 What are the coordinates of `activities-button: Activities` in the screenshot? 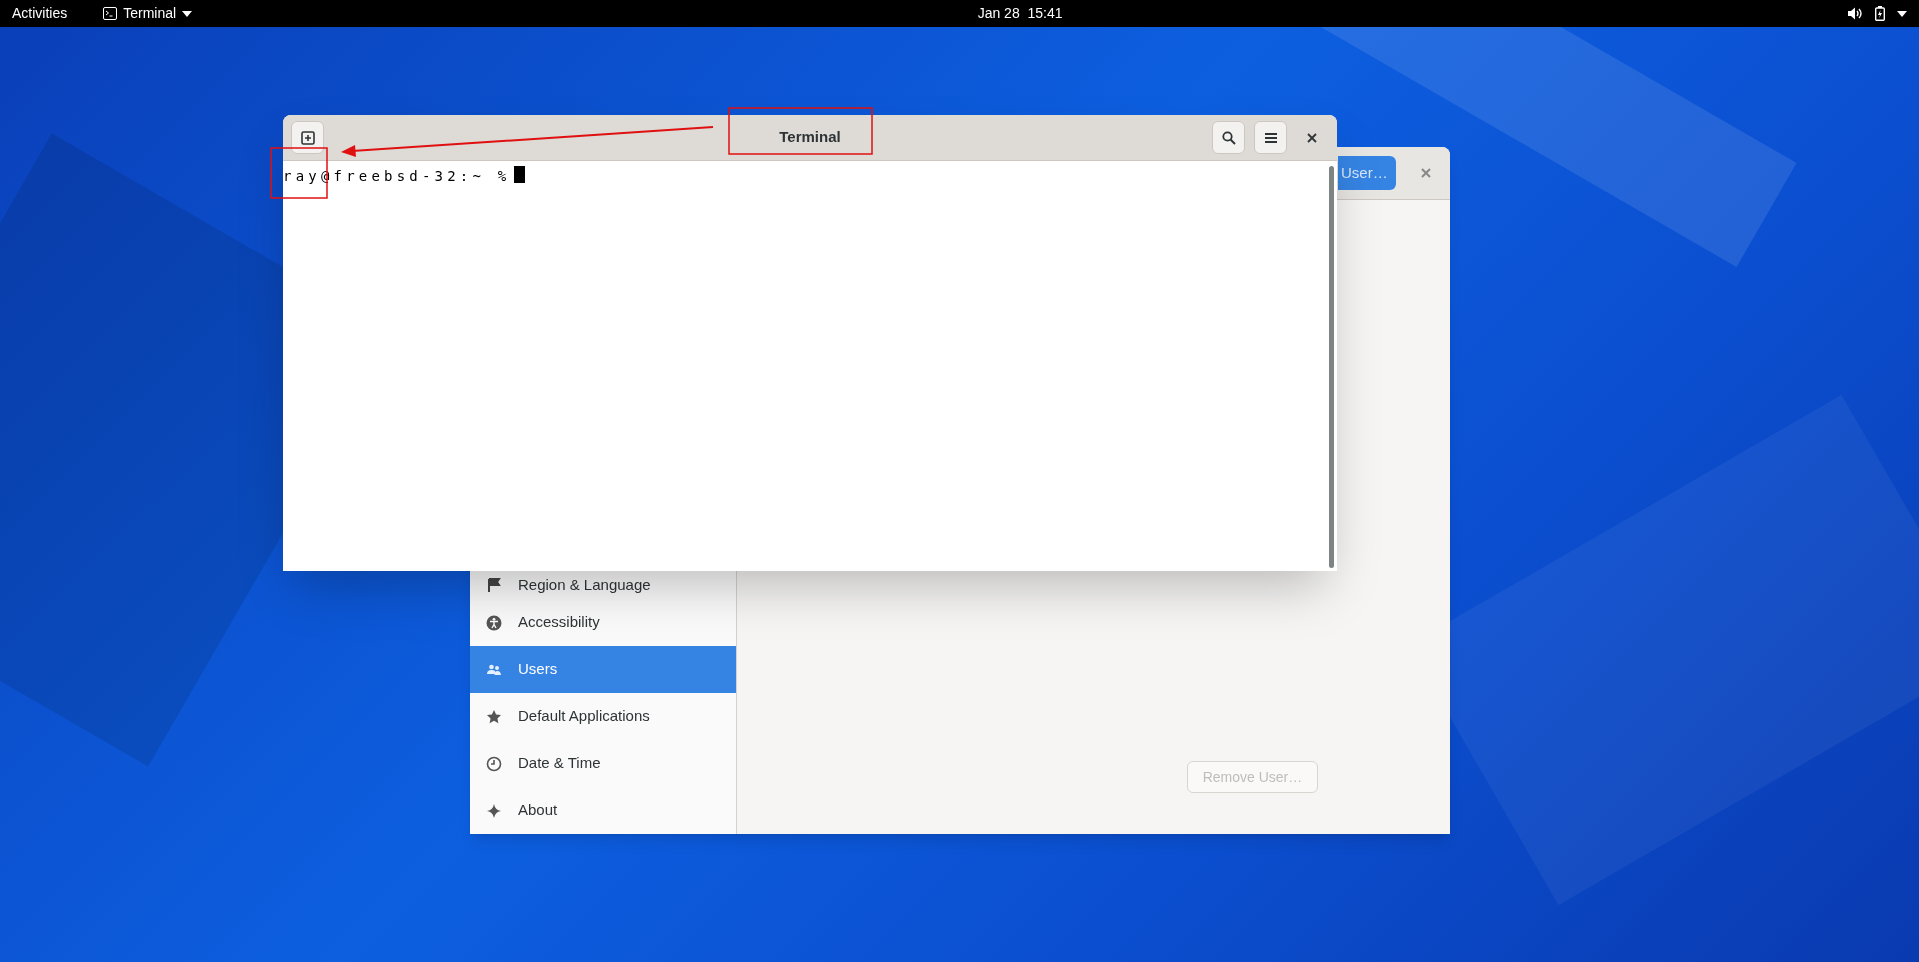 It's located at (40, 13).